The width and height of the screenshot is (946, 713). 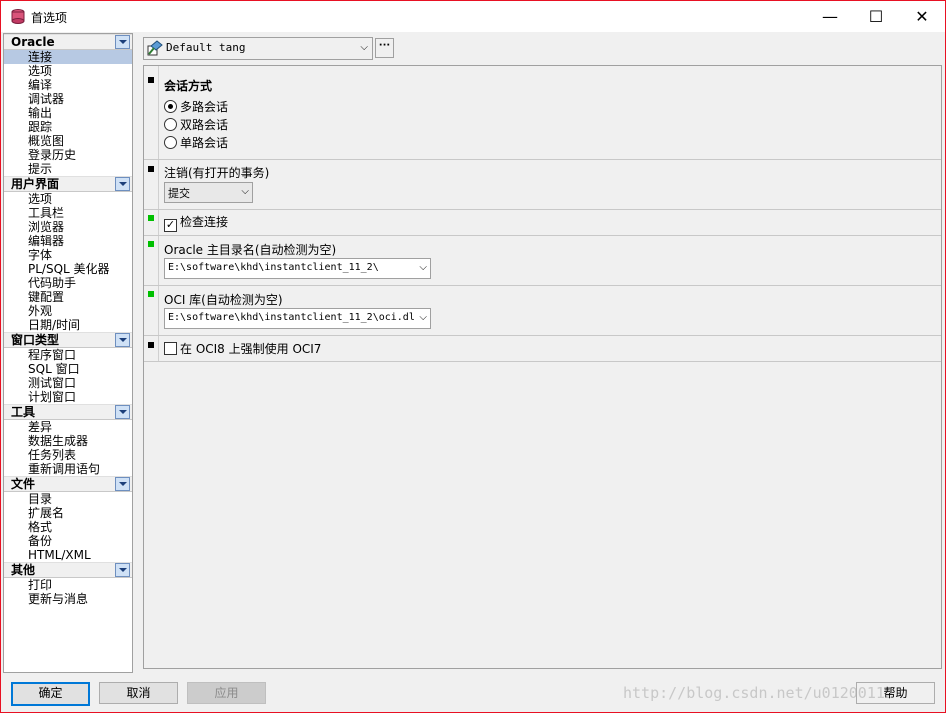 I want to click on nav-group: 窗口类型 程序窗口 SQL 窗口 测试窗口 计划窗口, so click(x=68, y=368).